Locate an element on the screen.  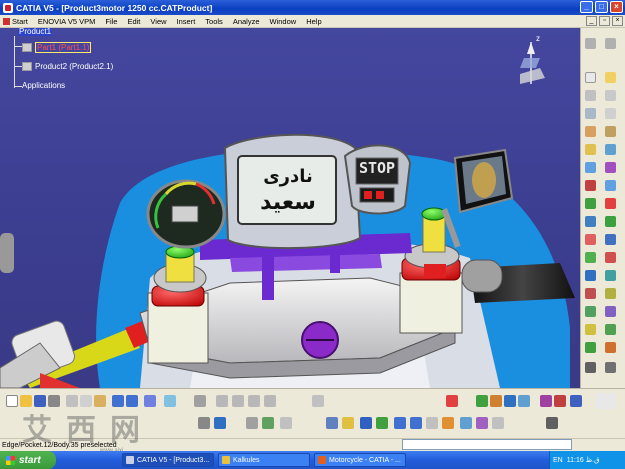
reorder-icon is located at coordinates (610, 167).